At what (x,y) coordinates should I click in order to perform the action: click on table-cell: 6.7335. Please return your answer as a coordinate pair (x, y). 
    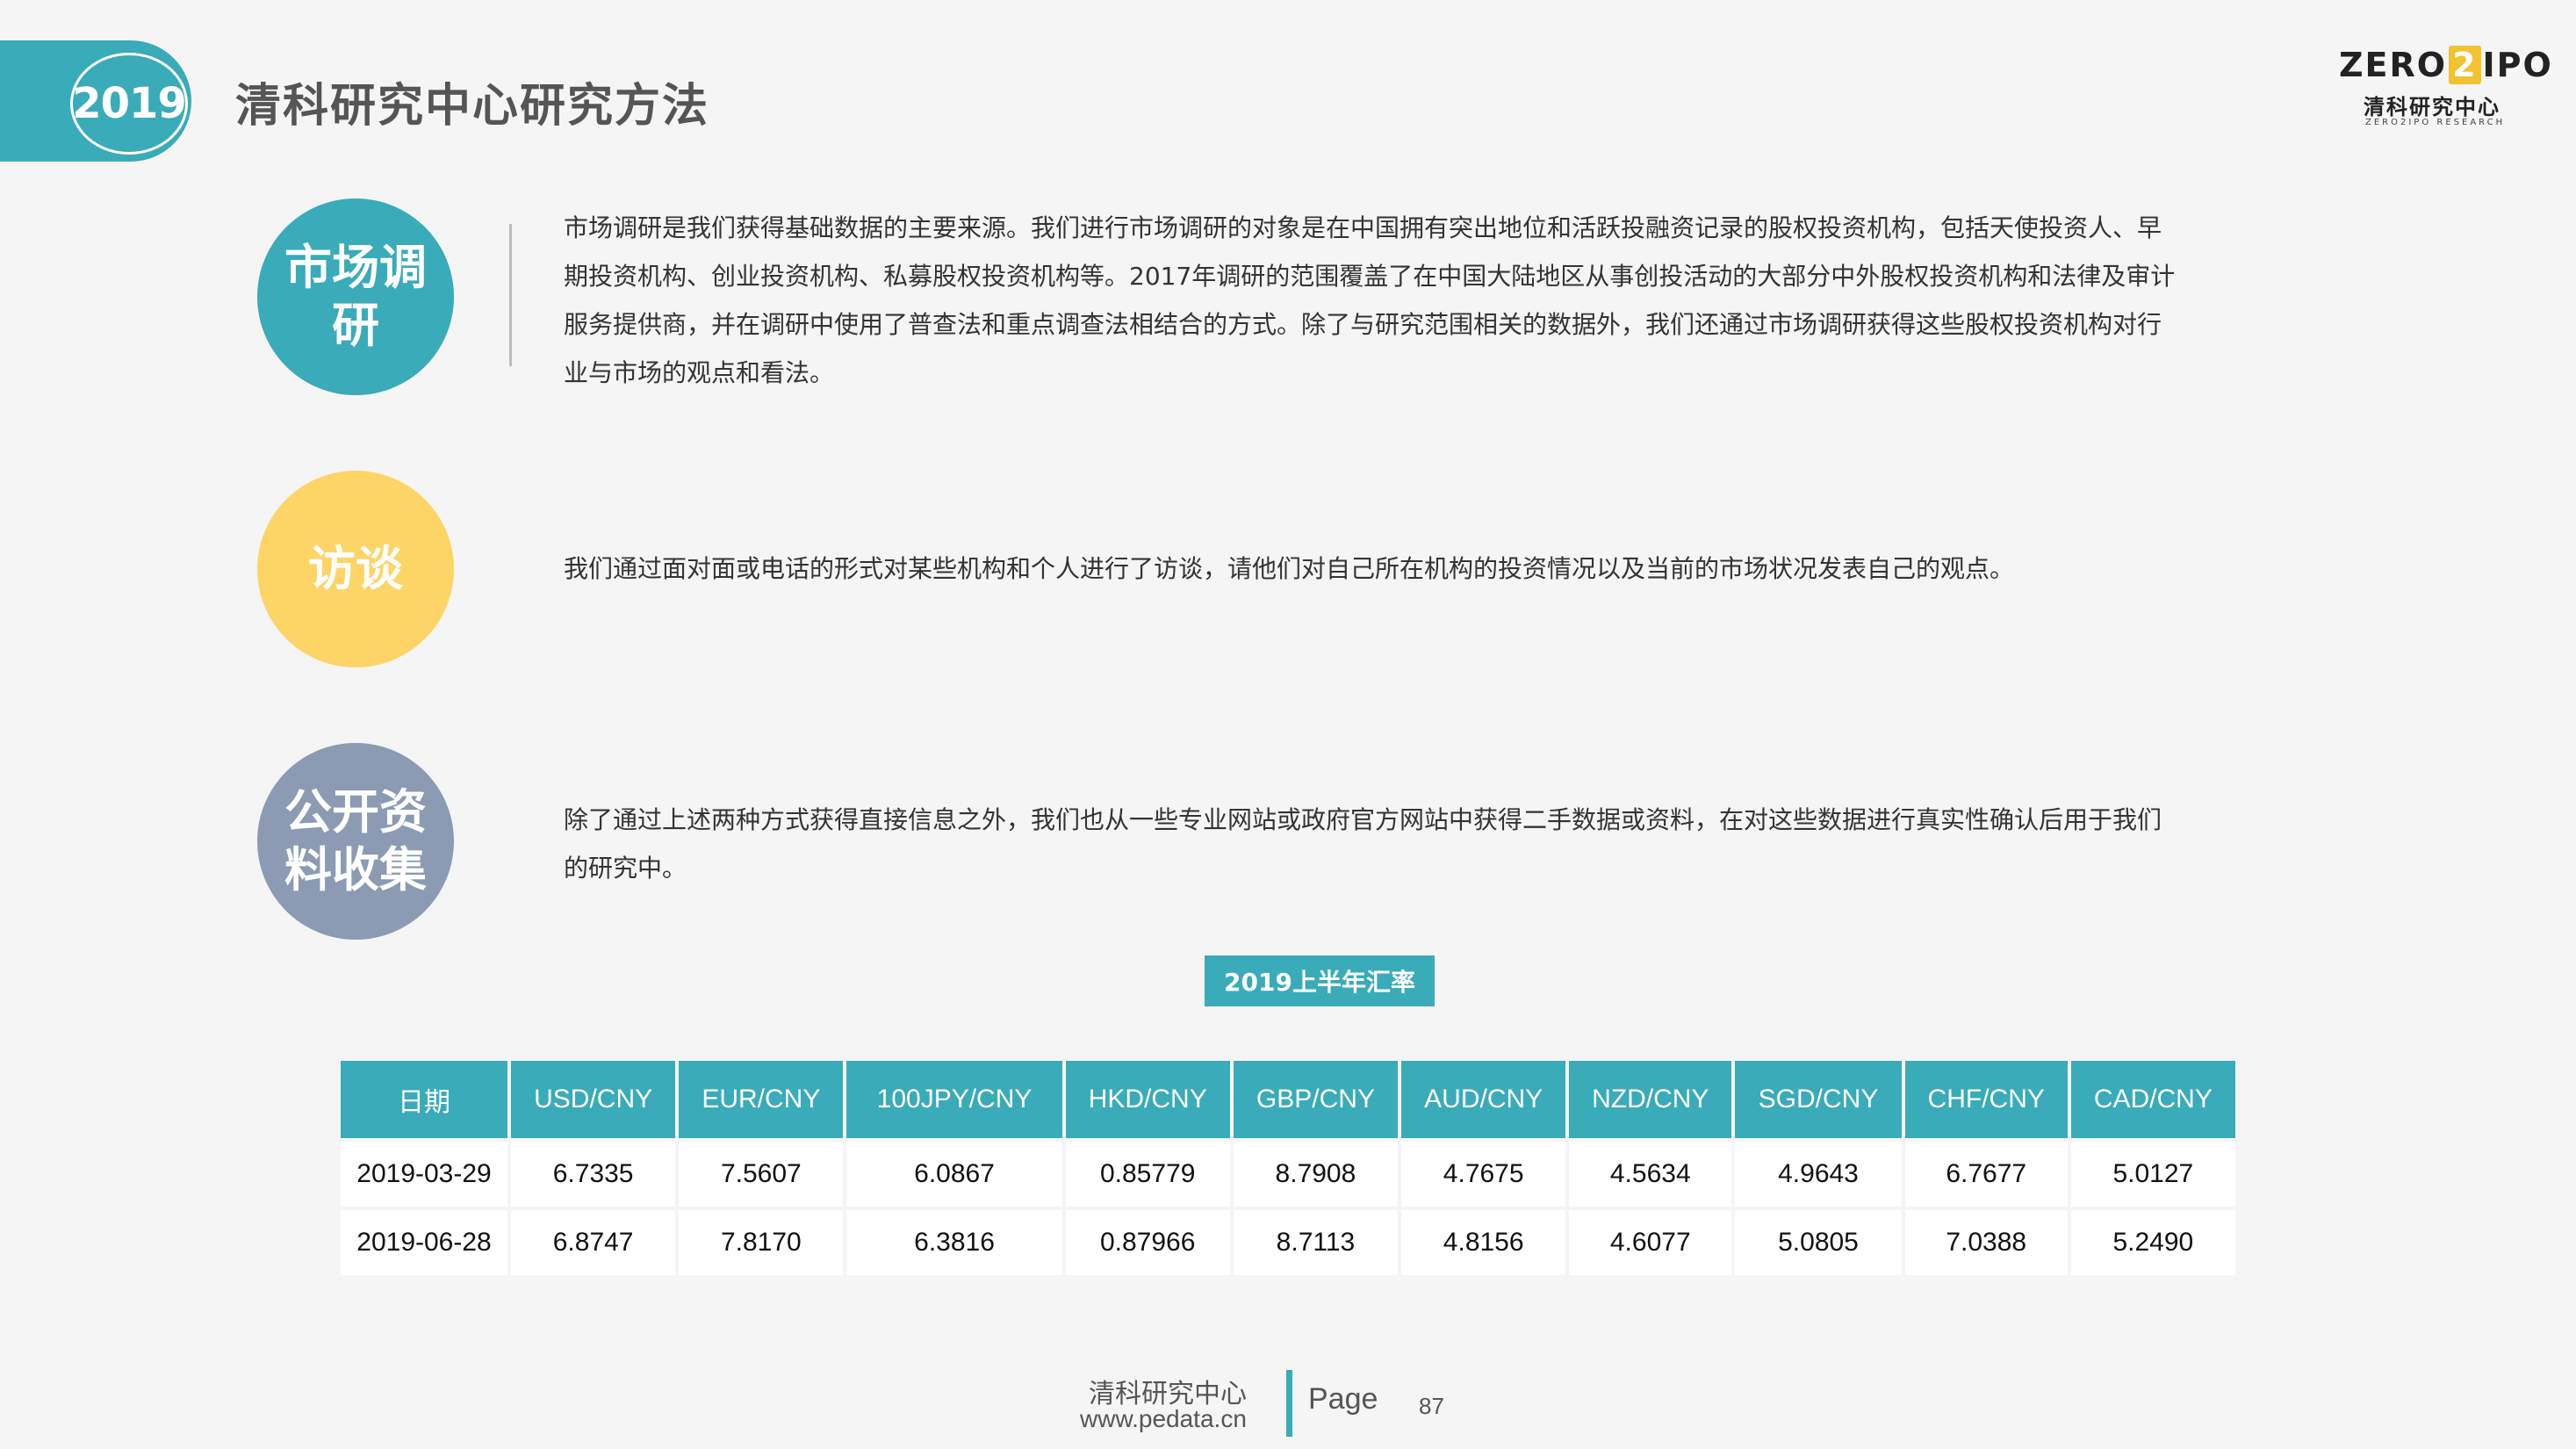
    Looking at the image, I should click on (593, 1175).